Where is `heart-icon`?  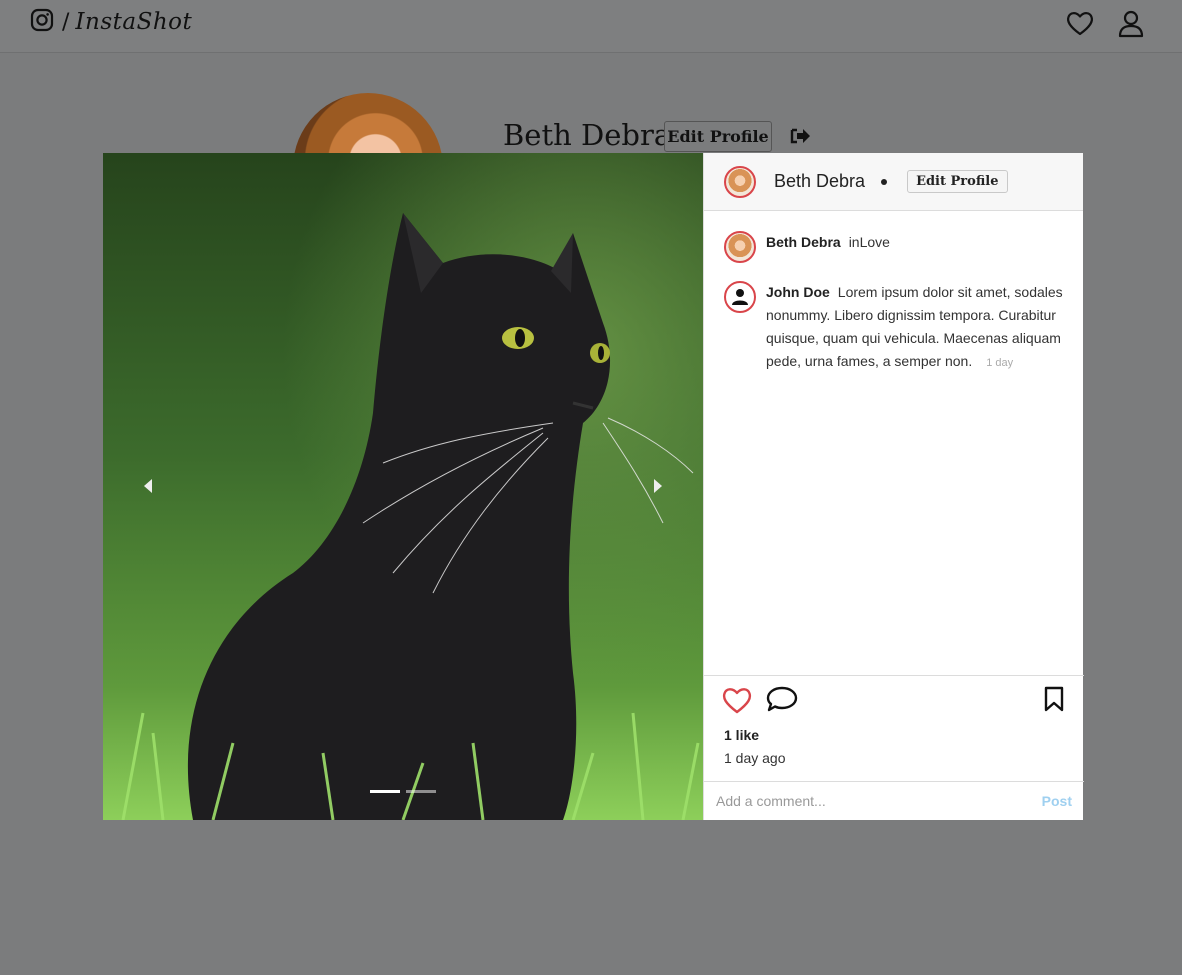 heart-icon is located at coordinates (1080, 25).